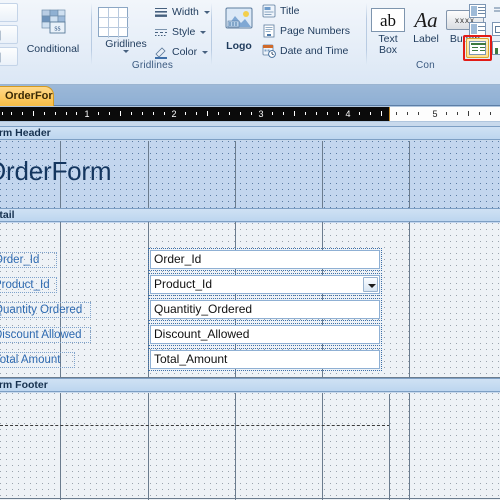 This screenshot has width=500, height=500. I want to click on label-icon: Aa, so click(426, 20).